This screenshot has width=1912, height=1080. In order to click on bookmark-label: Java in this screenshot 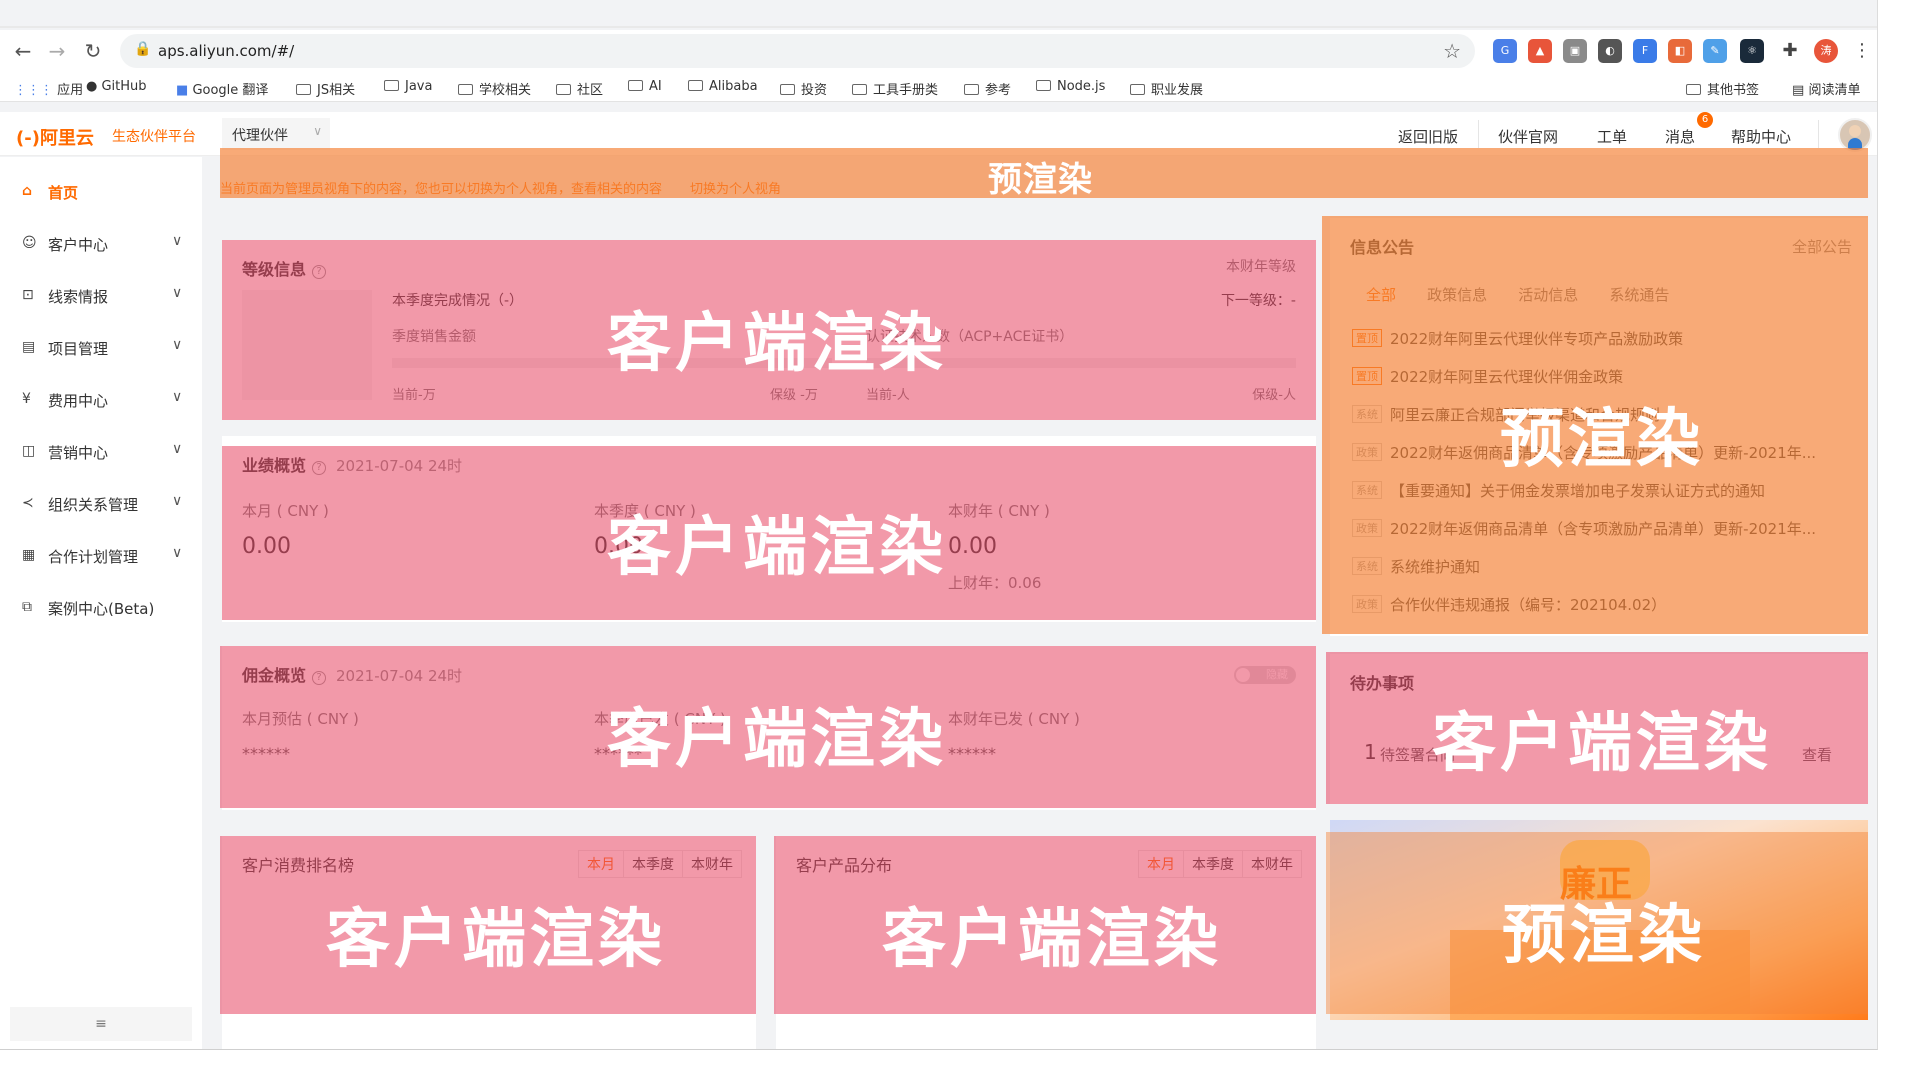, I will do `click(419, 86)`.